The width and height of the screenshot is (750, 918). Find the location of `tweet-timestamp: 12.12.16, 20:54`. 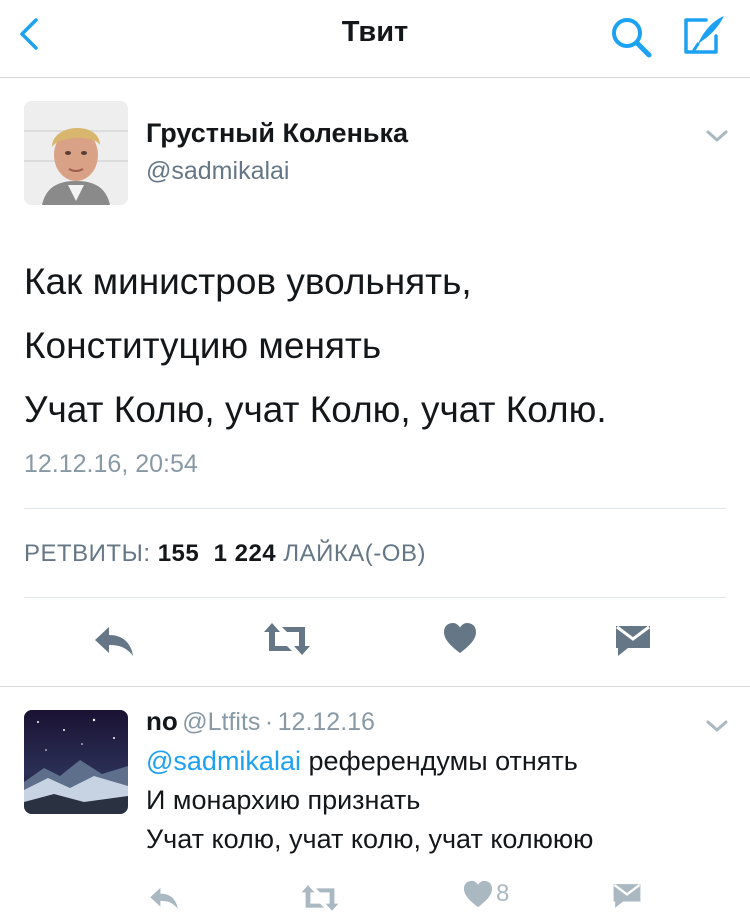

tweet-timestamp: 12.12.16, 20:54 is located at coordinates (111, 464).